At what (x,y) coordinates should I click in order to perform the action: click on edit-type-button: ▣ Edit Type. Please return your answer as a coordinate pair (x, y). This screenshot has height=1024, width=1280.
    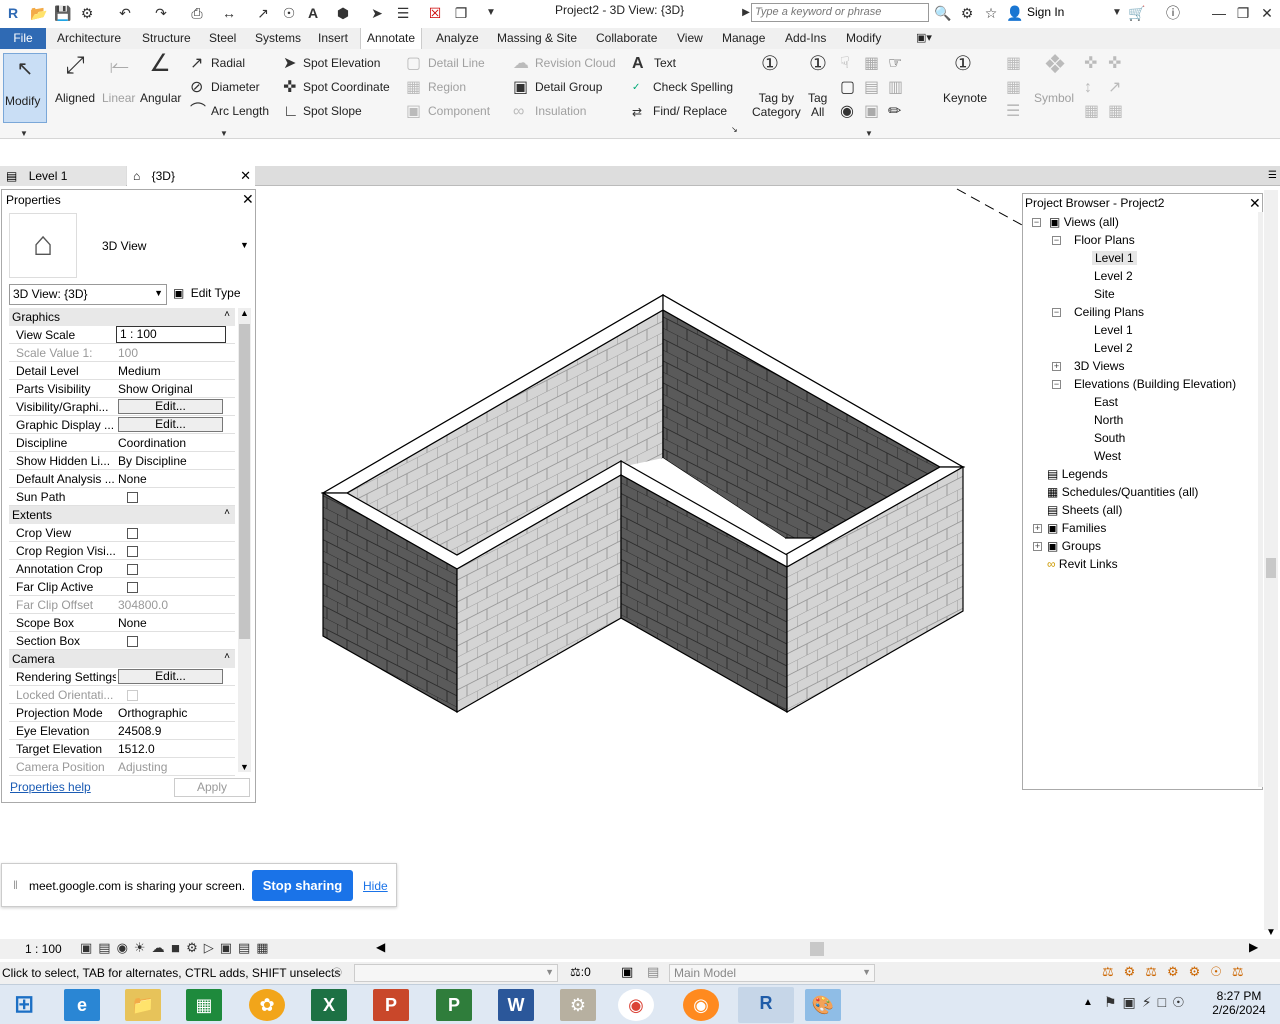
    Looking at the image, I should click on (211, 294).